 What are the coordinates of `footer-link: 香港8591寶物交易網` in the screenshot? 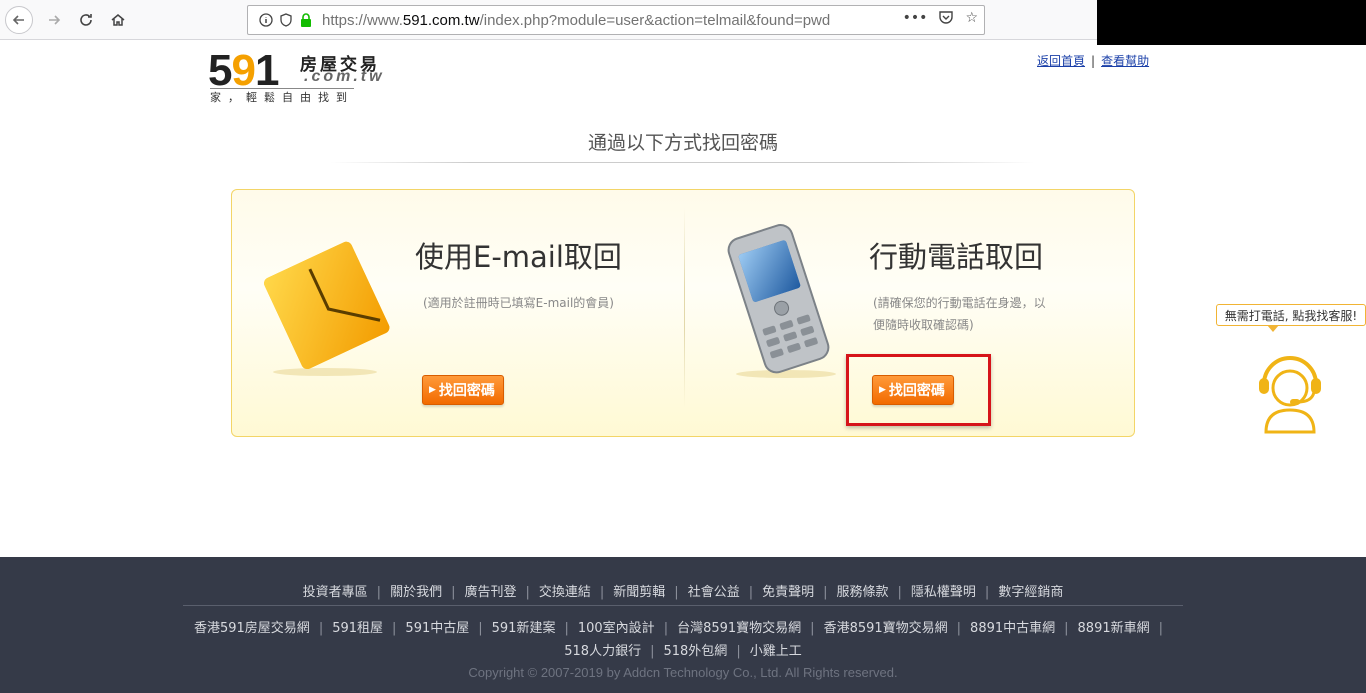 It's located at (886, 628).